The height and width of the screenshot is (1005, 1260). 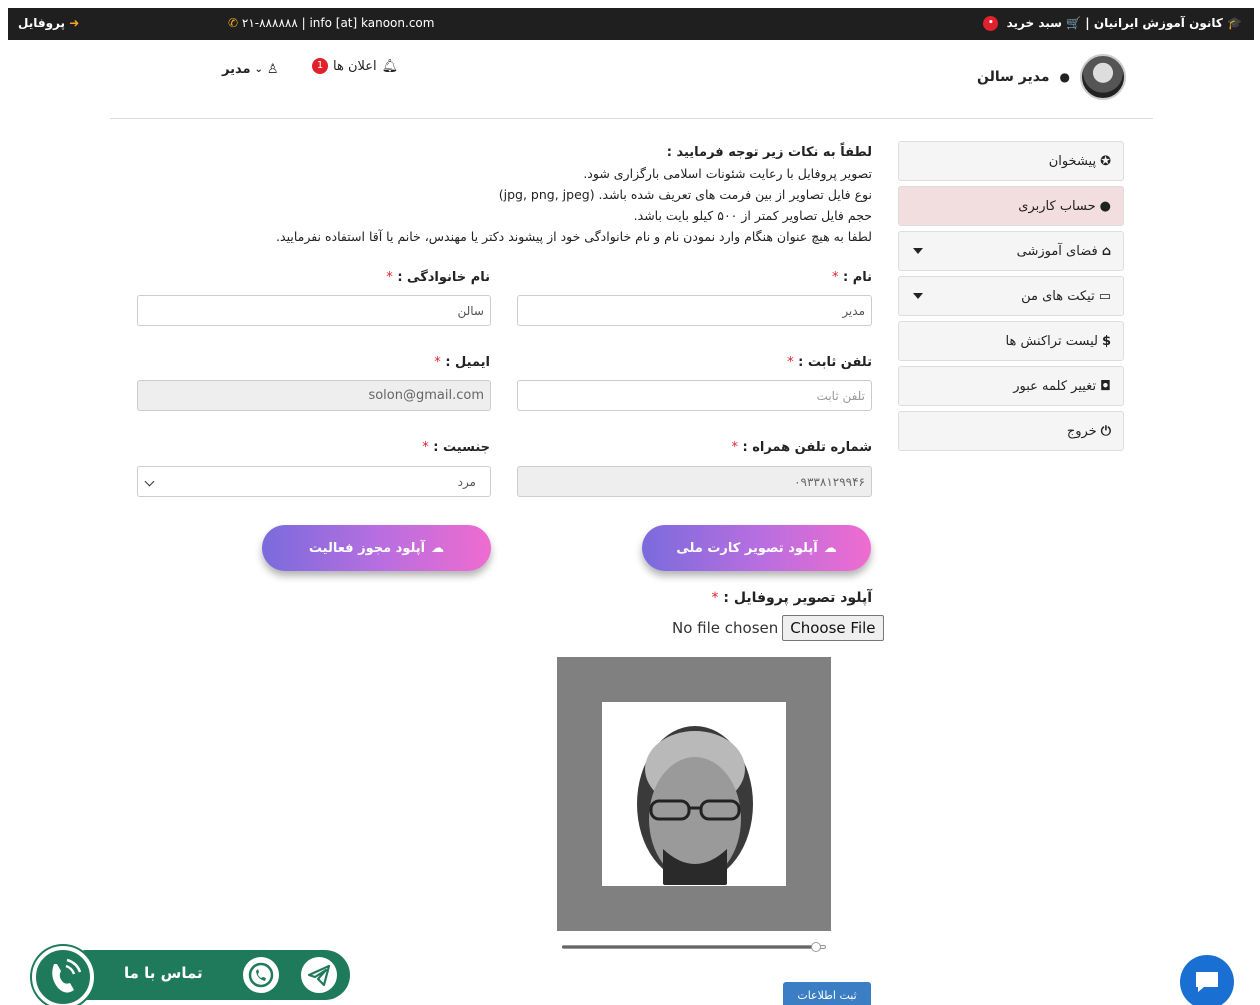 What do you see at coordinates (1074, 23) in the screenshot?
I see `cart-icon: 🛒` at bounding box center [1074, 23].